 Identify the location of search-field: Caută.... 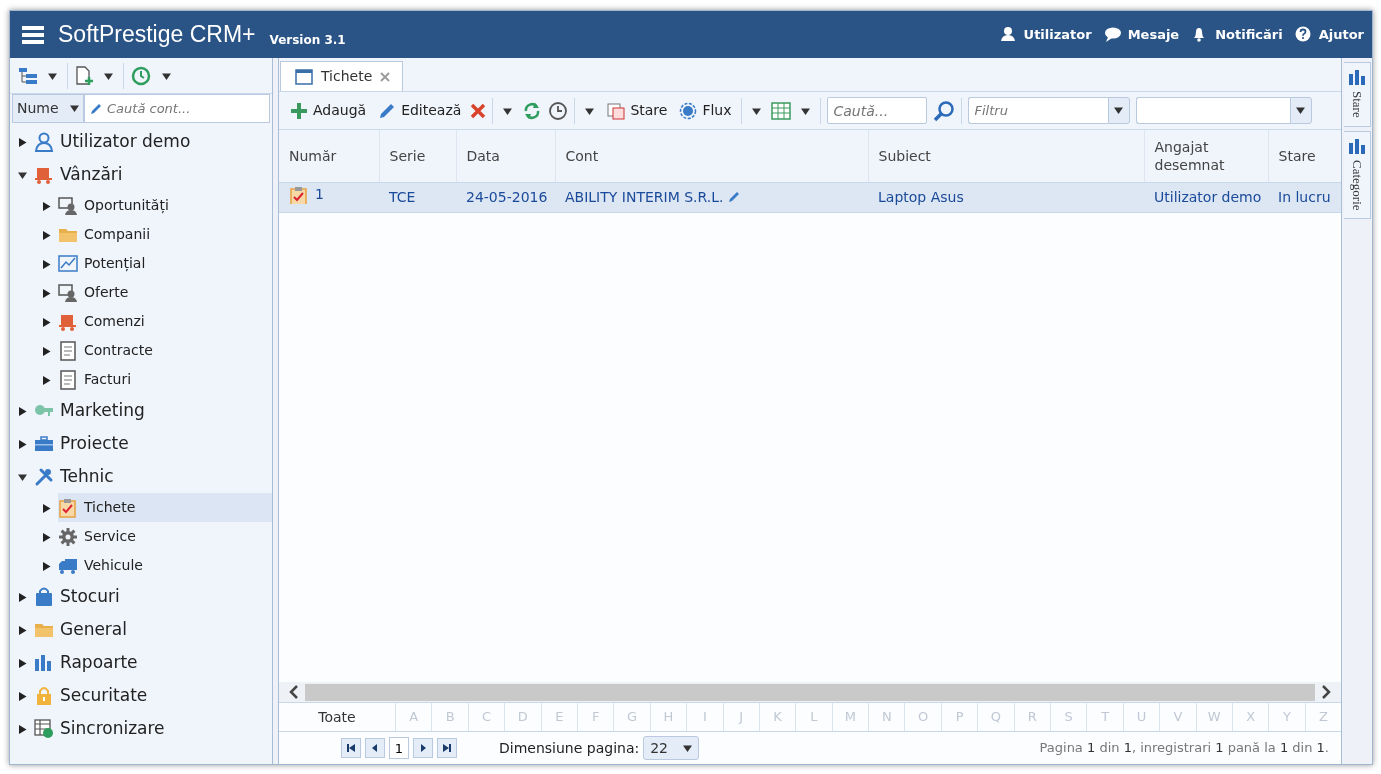
(876, 110).